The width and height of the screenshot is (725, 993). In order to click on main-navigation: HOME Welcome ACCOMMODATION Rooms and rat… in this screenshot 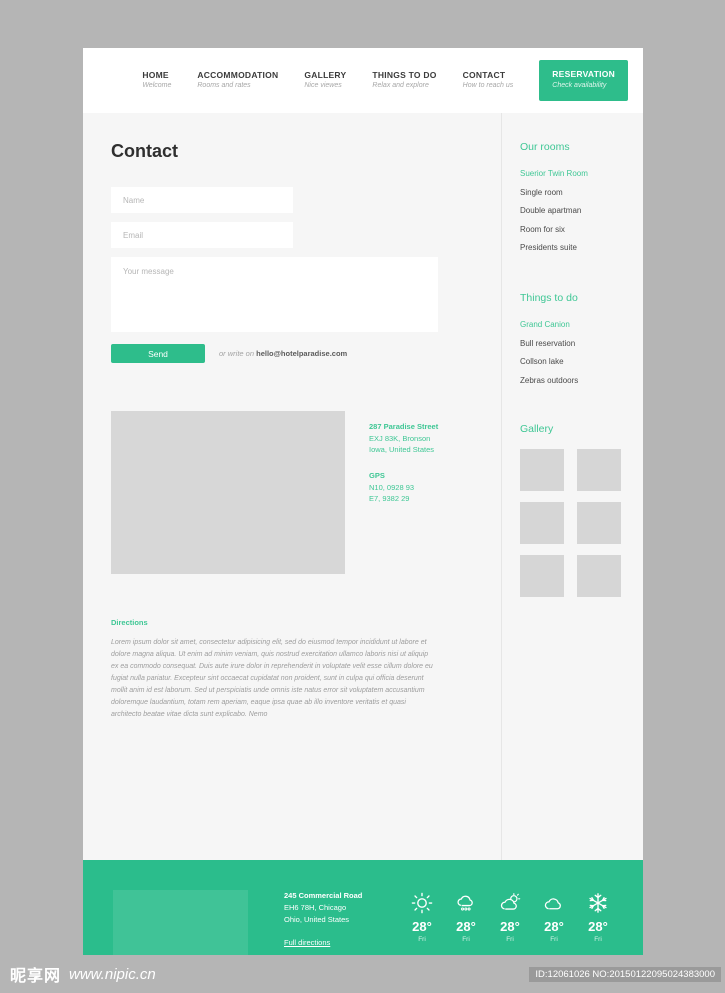, I will do `click(363, 80)`.